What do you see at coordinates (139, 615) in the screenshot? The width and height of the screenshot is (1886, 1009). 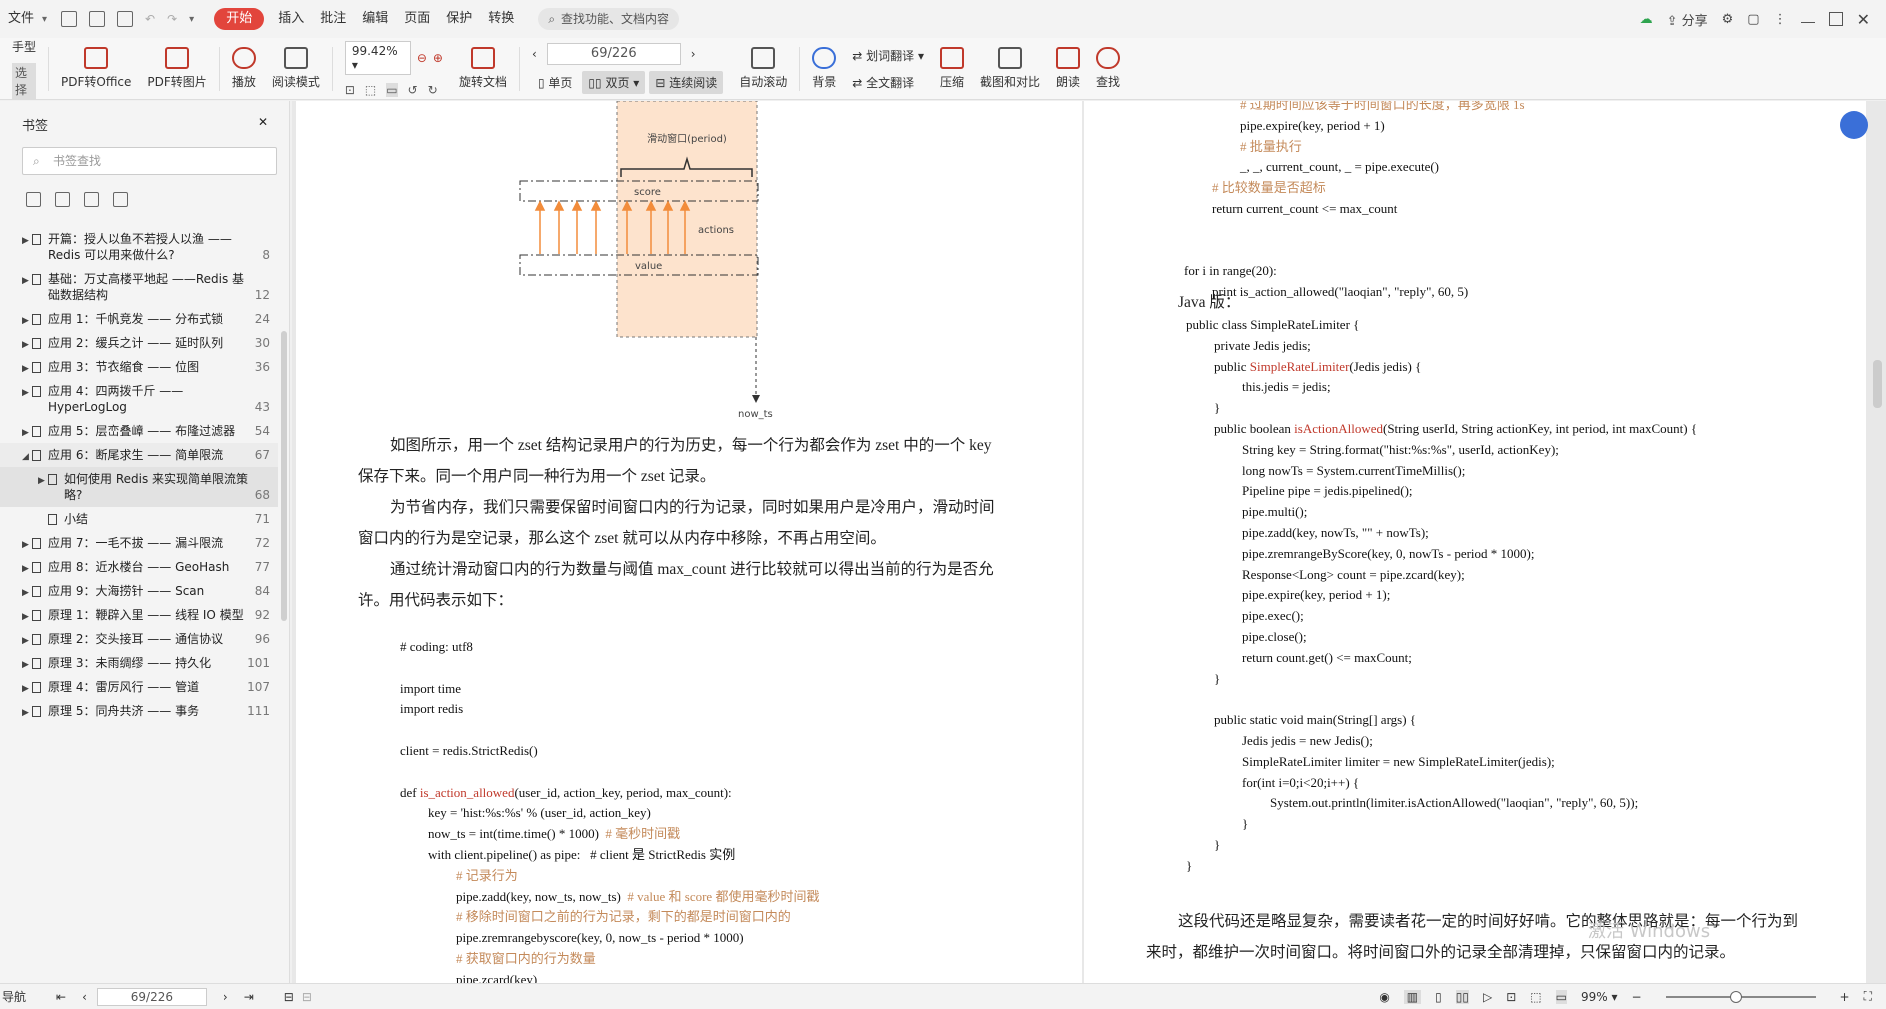 I see `bookmark-item: ▶ 原理 1：鞭辟入里 —— 线程 IO 模型 92` at bounding box center [139, 615].